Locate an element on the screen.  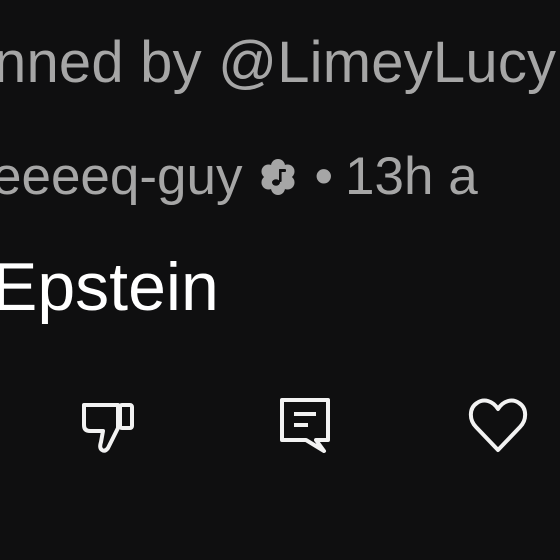
comment-button is located at coordinates (305, 425).